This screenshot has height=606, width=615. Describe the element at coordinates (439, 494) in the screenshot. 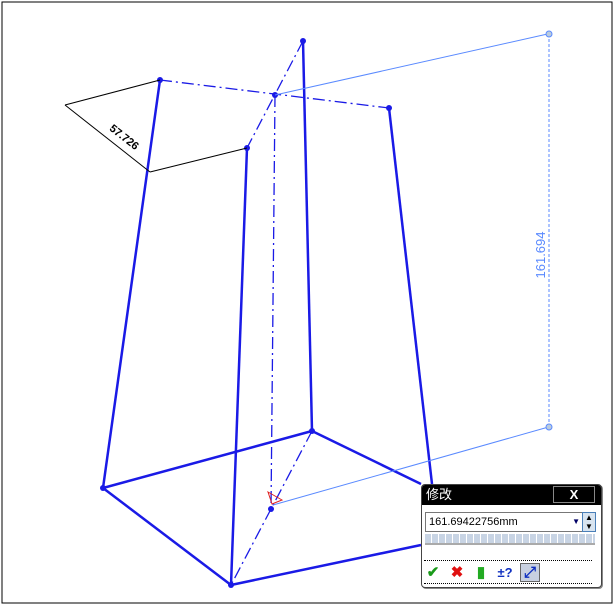

I see `dialog-title: 修改` at that location.